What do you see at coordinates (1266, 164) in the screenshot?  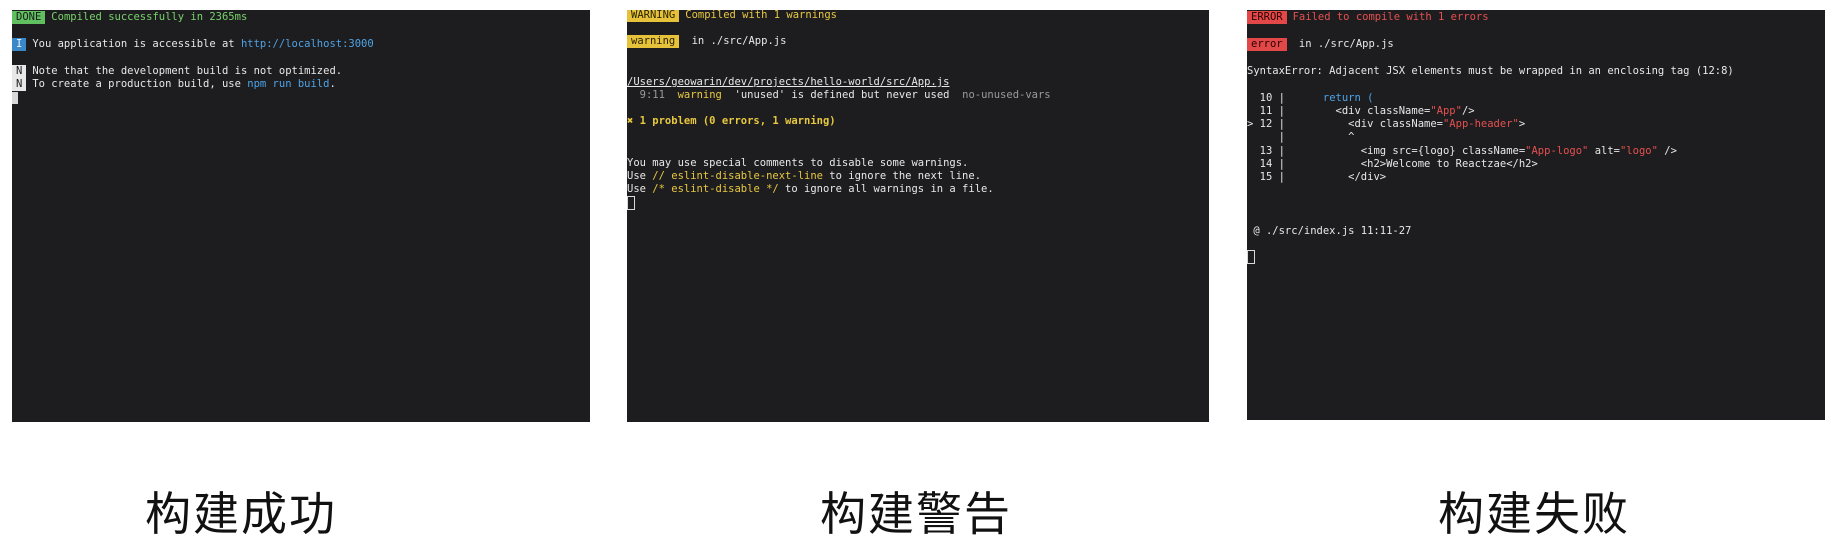 I see `line-number: 14 |` at bounding box center [1266, 164].